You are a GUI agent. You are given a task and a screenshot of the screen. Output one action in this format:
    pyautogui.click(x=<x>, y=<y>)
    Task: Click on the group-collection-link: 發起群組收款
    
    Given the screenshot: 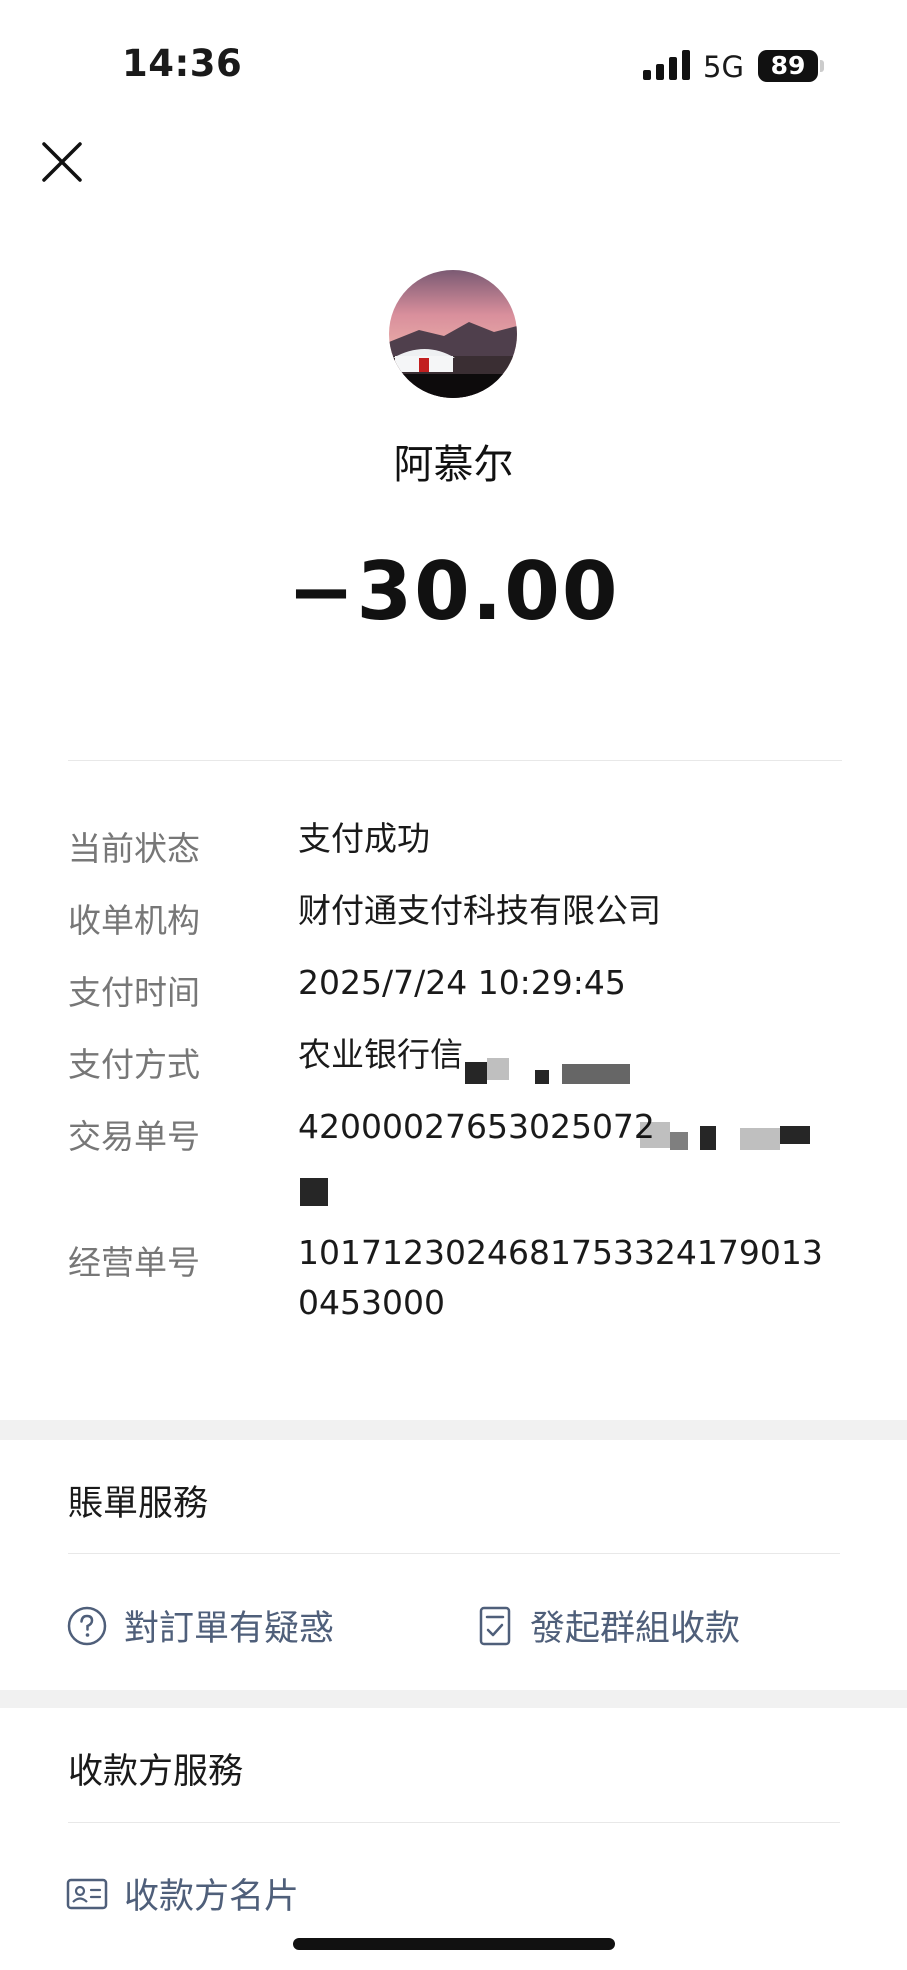 What is the action you would take?
    pyautogui.click(x=609, y=1625)
    